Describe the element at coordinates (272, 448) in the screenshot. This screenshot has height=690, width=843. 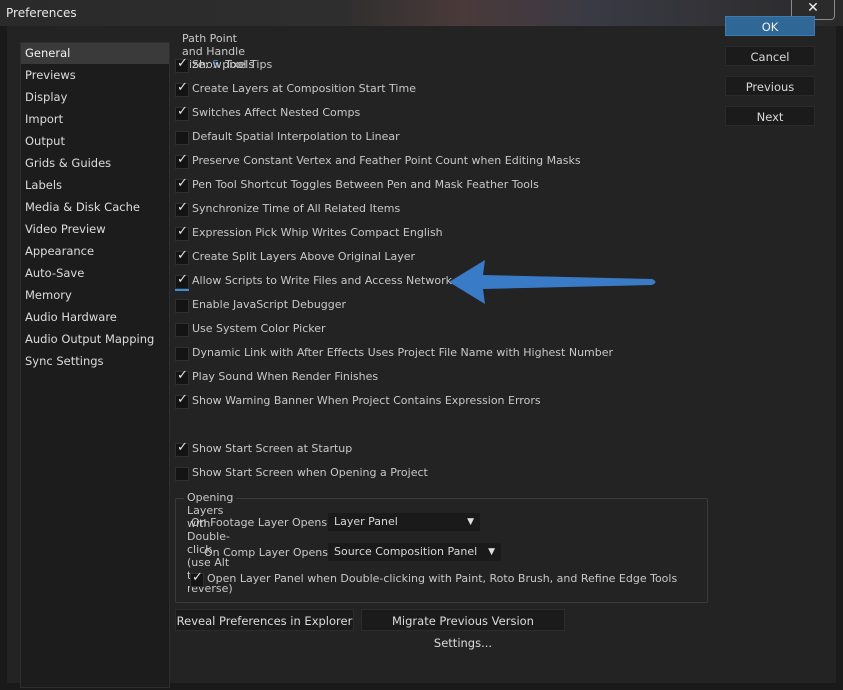
I see `option-label: Show Start Screen at Startup` at that location.